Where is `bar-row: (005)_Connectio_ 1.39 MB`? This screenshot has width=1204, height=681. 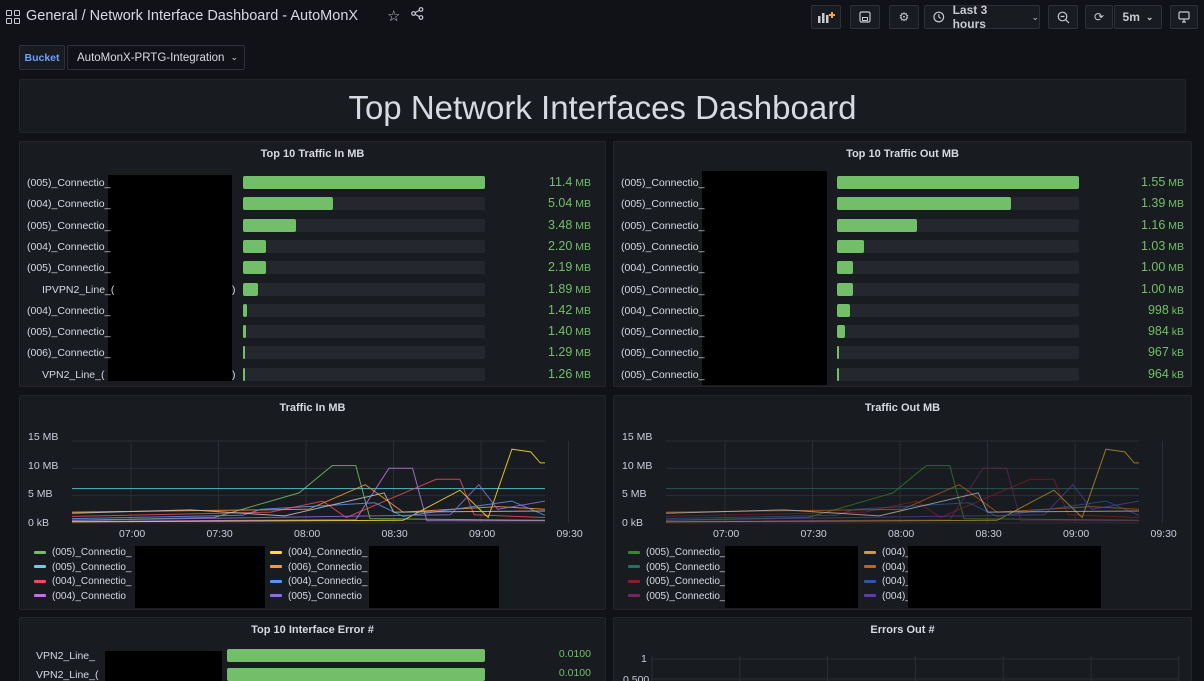
bar-row: (005)_Connectio_ 1.39 MB is located at coordinates (902, 204).